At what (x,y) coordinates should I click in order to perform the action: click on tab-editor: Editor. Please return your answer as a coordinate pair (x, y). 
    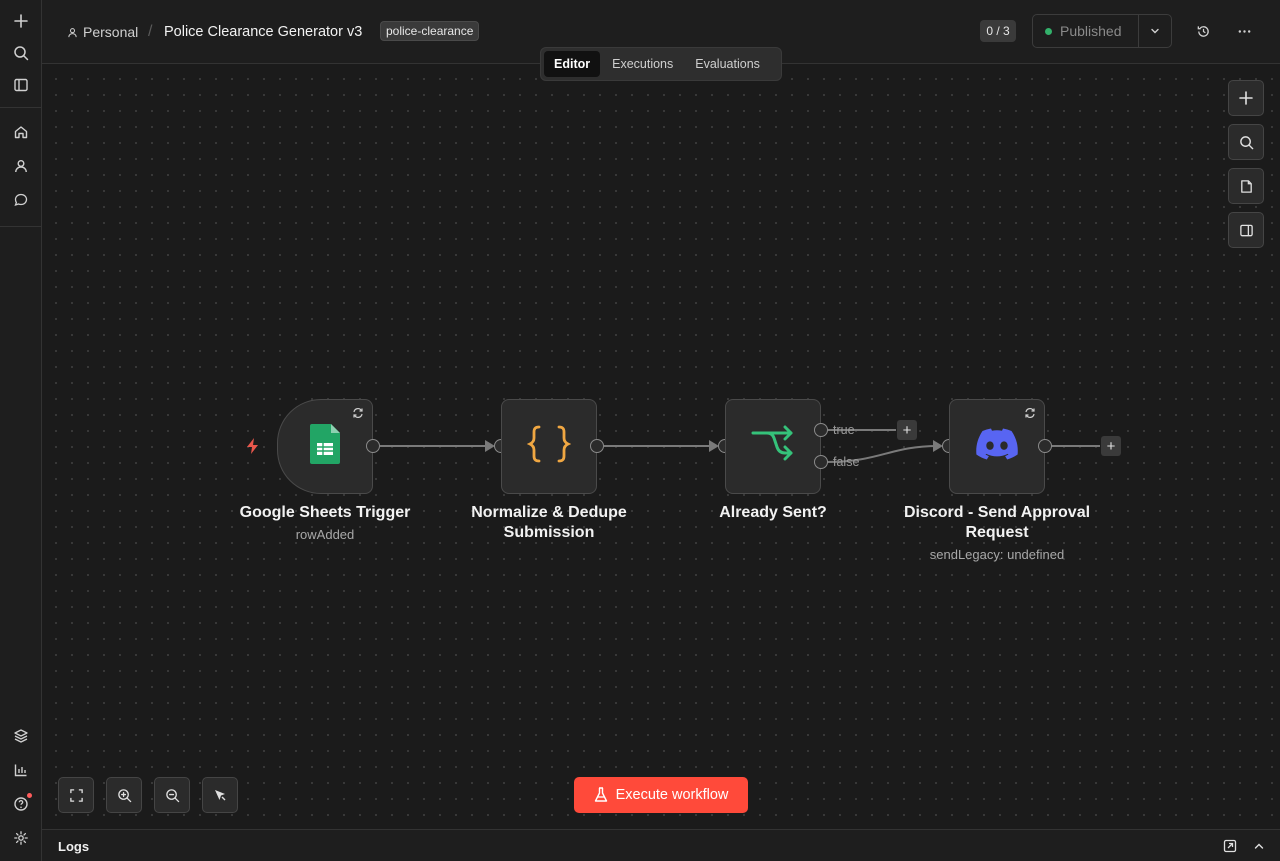
    Looking at the image, I should click on (572, 64).